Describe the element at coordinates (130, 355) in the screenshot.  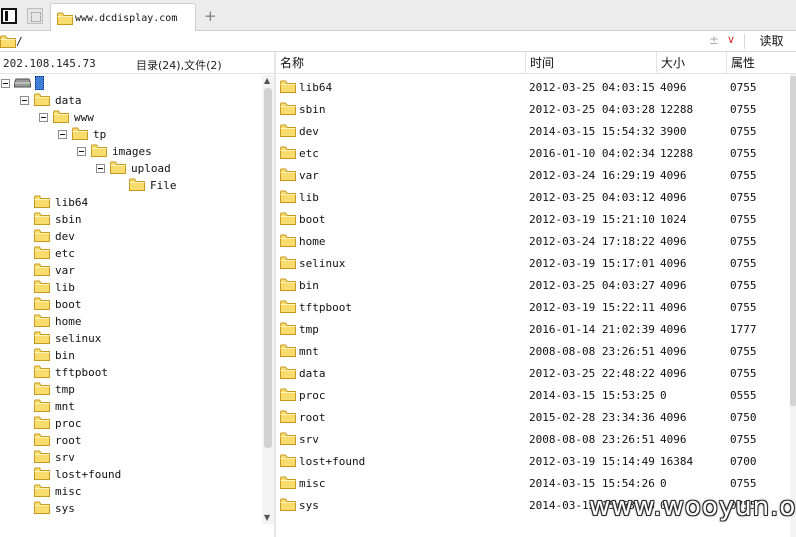
I see `tree-item: bin` at that location.